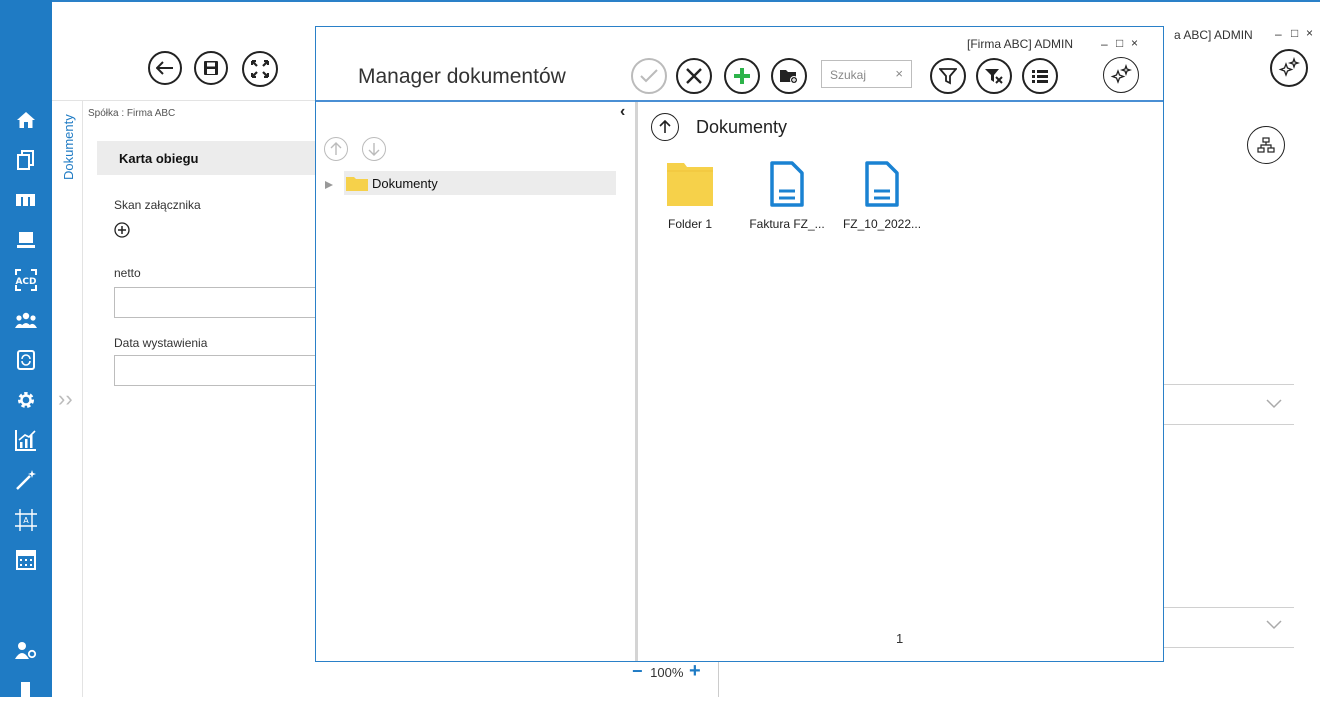  I want to click on folder-icon, so click(690, 184).